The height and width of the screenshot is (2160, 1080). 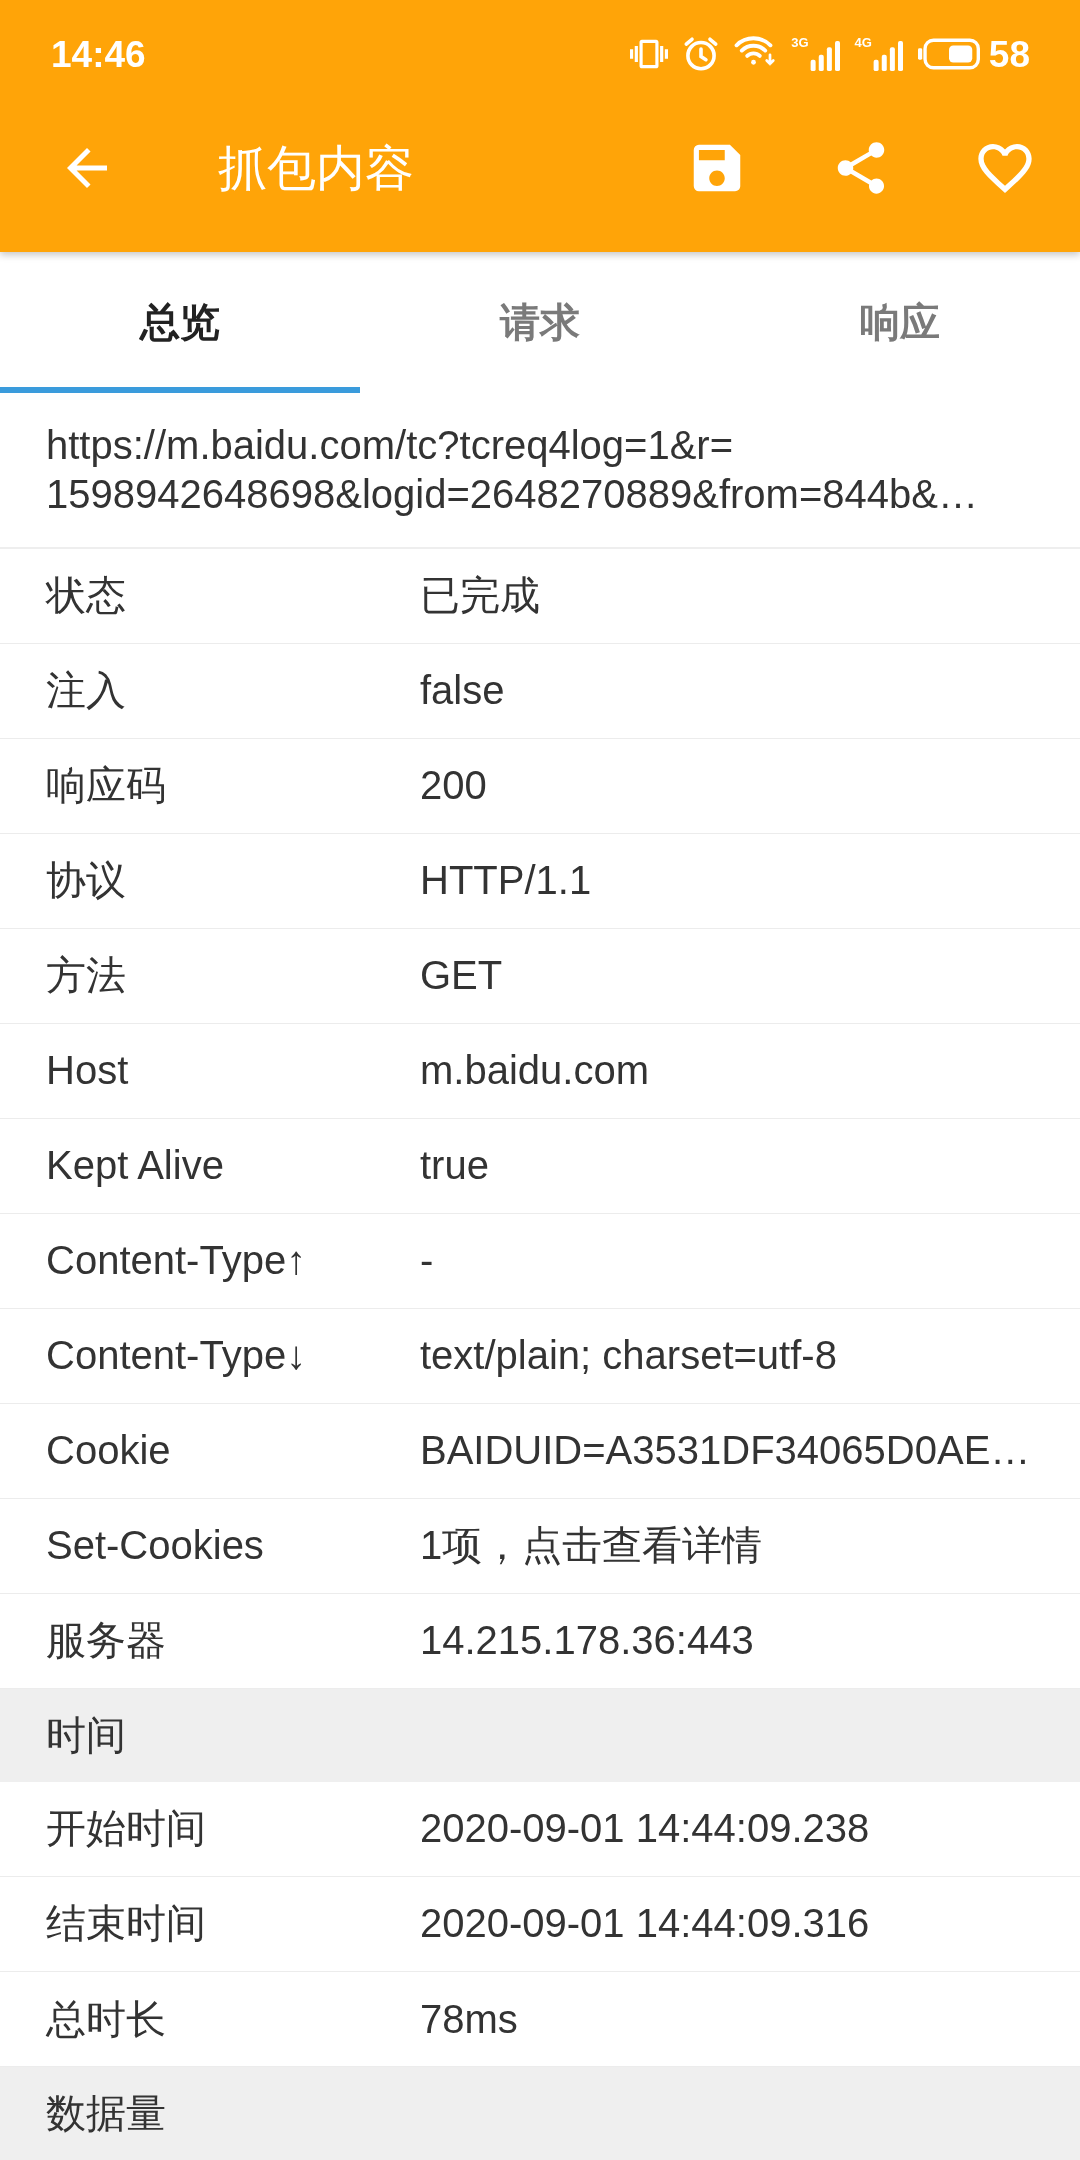 I want to click on field-label: Cookie, so click(x=109, y=1451).